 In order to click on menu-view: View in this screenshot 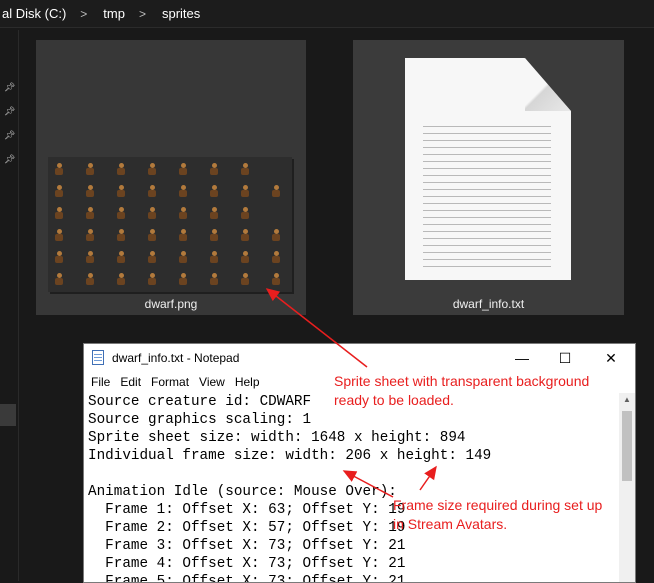, I will do `click(212, 382)`.